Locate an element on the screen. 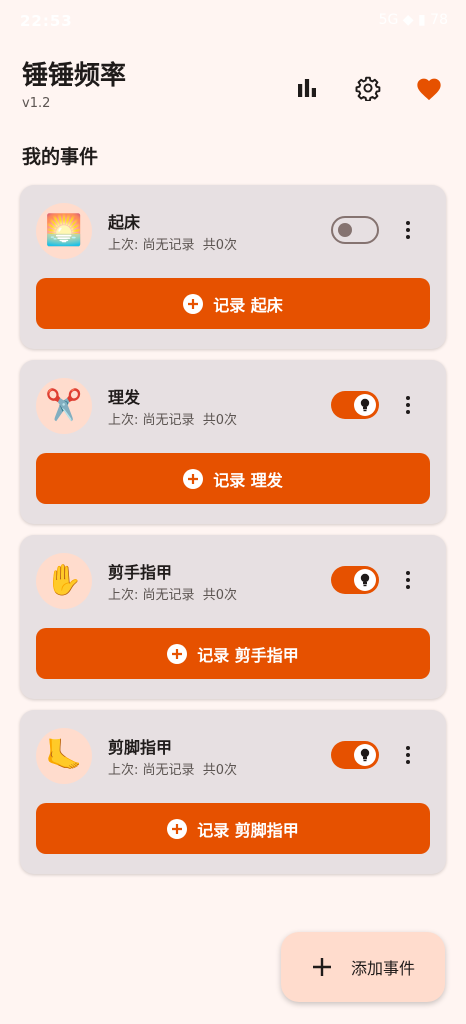  record-button: 记录 起床 is located at coordinates (233, 303).